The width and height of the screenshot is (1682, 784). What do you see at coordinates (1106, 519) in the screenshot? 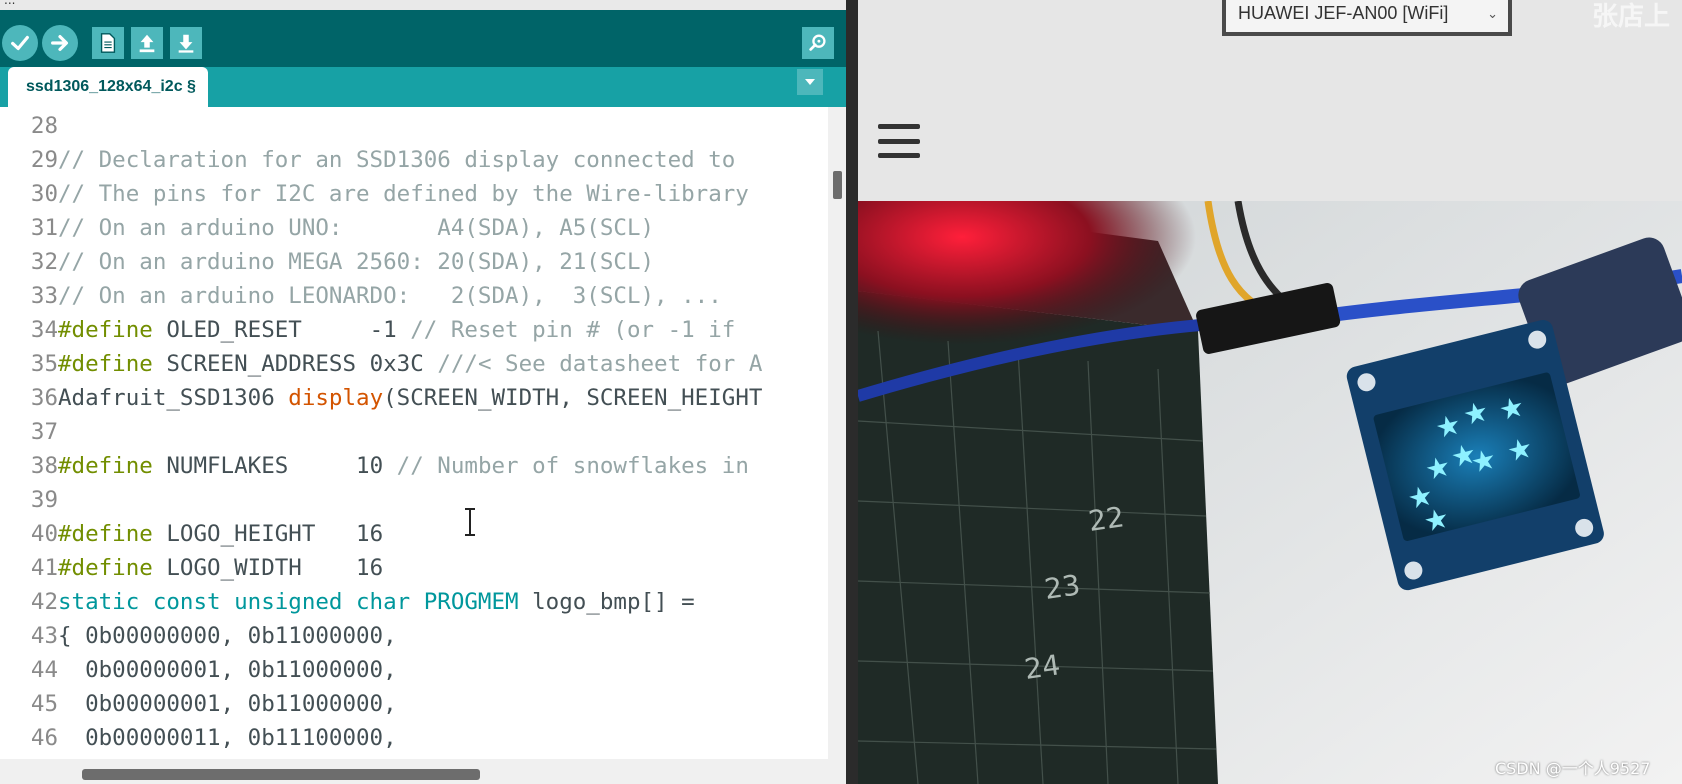
I see `mat-number-22: 22` at bounding box center [1106, 519].